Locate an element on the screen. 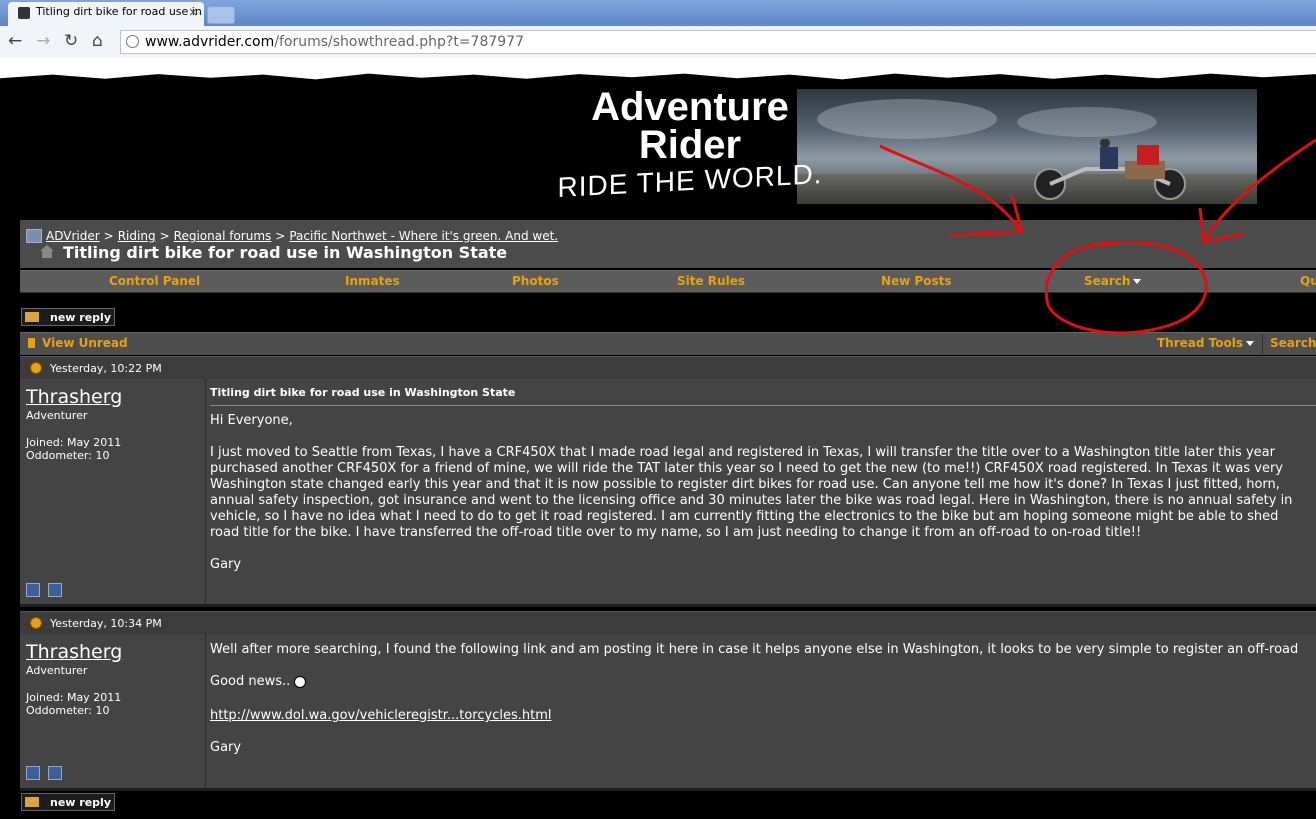 Image resolution: width=1316 pixels, height=819 pixels. view-unread-icon is located at coordinates (31, 343).